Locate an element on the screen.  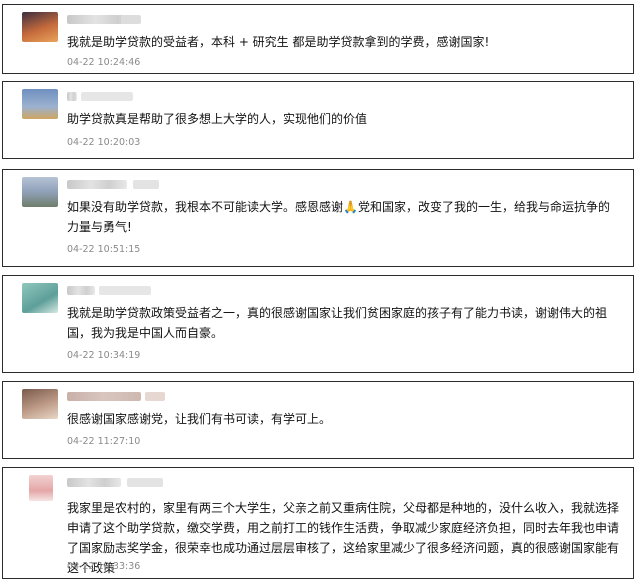
comment-text: 我就是助学贷款的受益者，本科 + 研究生 都是助学贷款拿到的学费，感谢国家! is located at coordinates (278, 42).